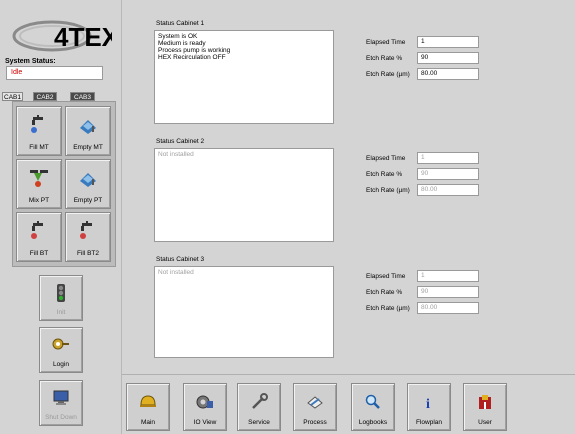 The image size is (575, 434). Describe the element at coordinates (180, 23) in the screenshot. I see `cabinet-1-title: Status Cabinet 1` at that location.